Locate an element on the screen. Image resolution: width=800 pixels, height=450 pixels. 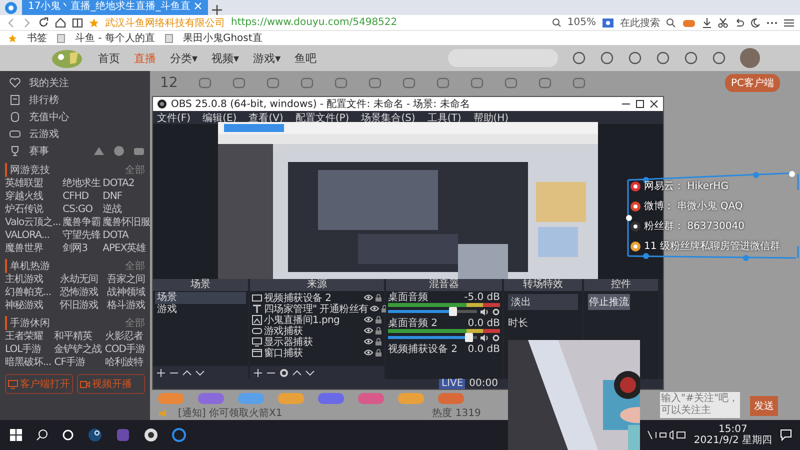
new-tab-icon is located at coordinates (217, 10).